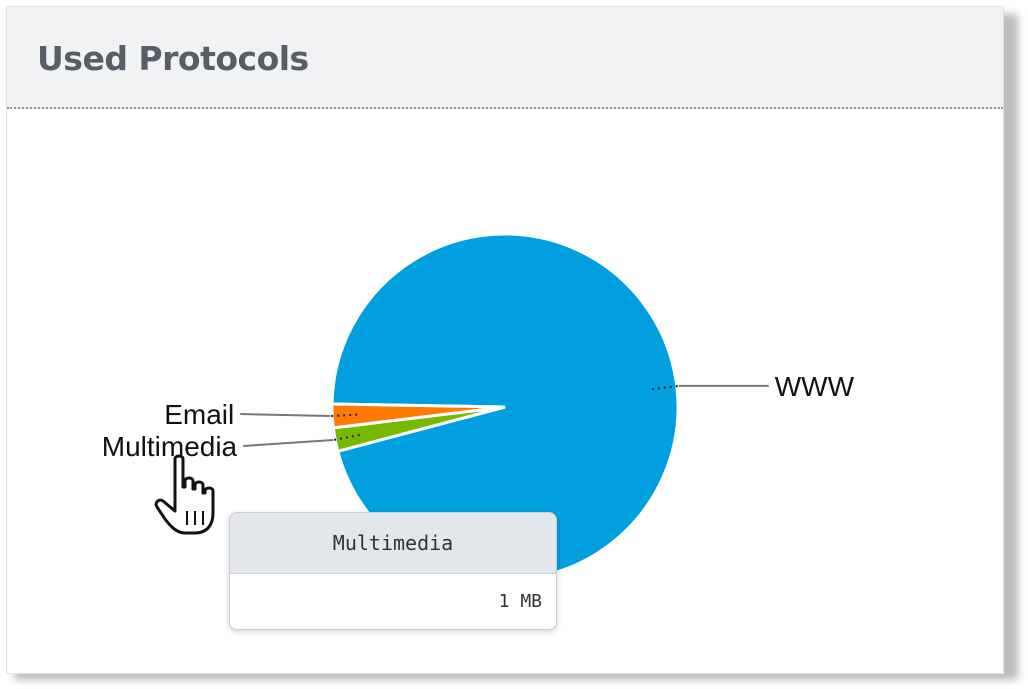  What do you see at coordinates (393, 543) in the screenshot?
I see `tooltip-title: Multimedia` at bounding box center [393, 543].